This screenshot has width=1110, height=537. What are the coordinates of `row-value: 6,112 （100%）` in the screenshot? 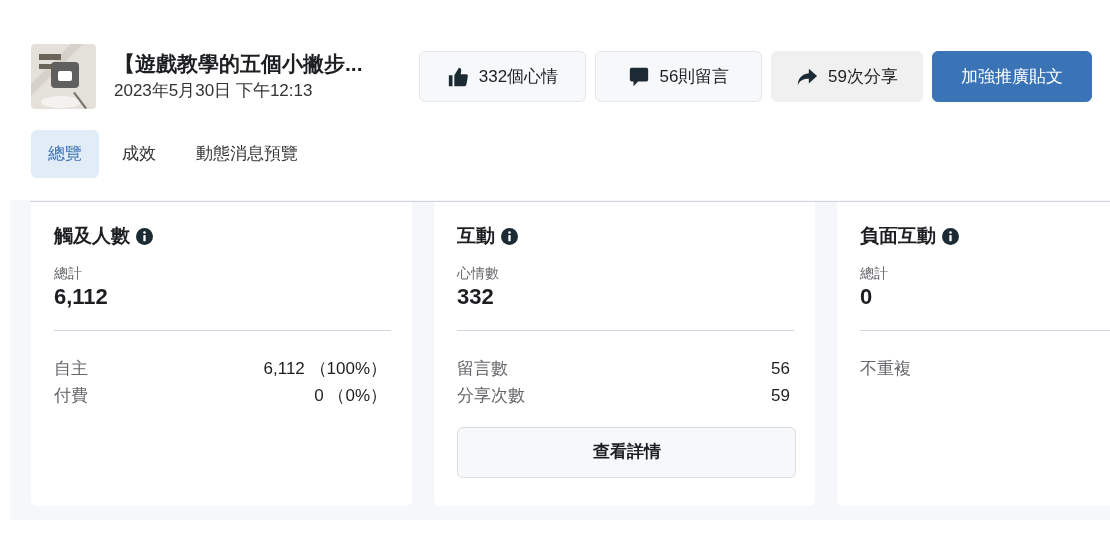 It's located at (325, 368).